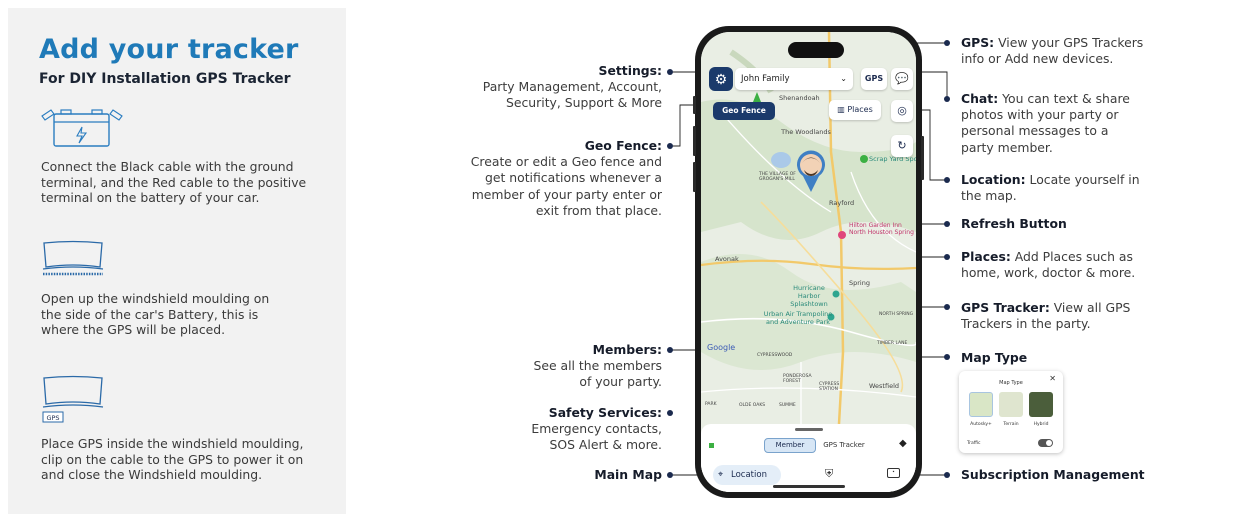 This screenshot has height=514, width=1260. I want to click on building-icon: ▥, so click(841, 109).